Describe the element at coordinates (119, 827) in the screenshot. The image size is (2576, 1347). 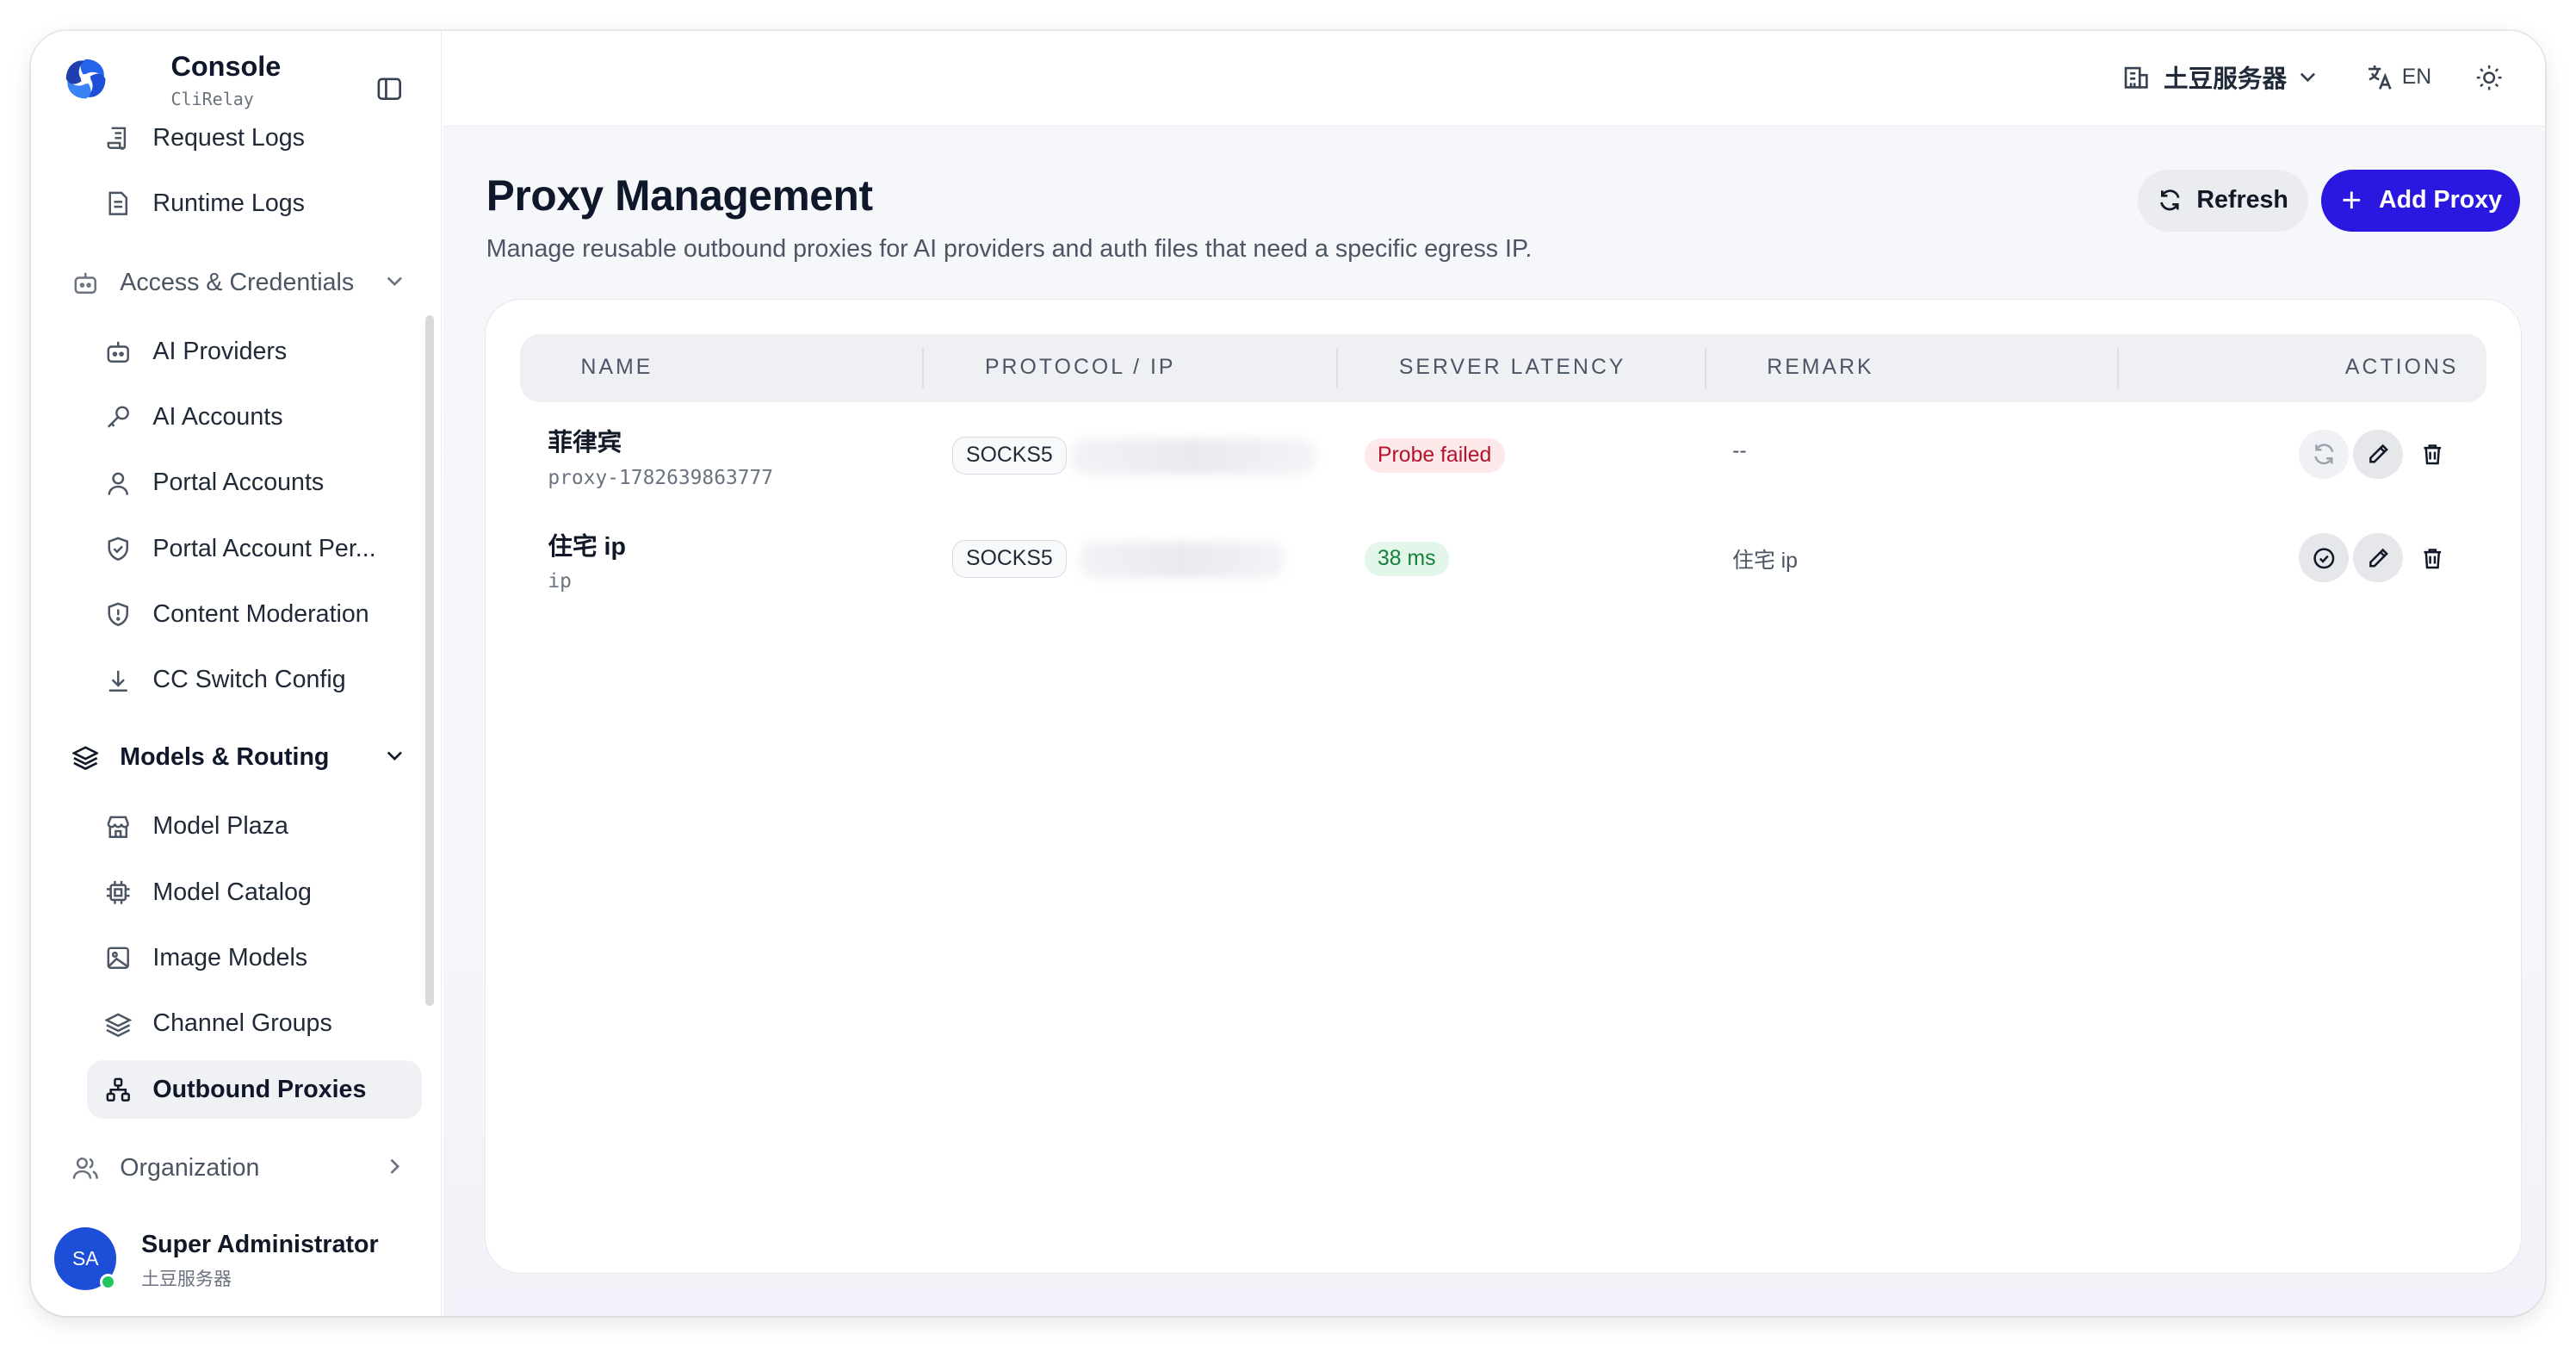
I see `store-icon` at that location.